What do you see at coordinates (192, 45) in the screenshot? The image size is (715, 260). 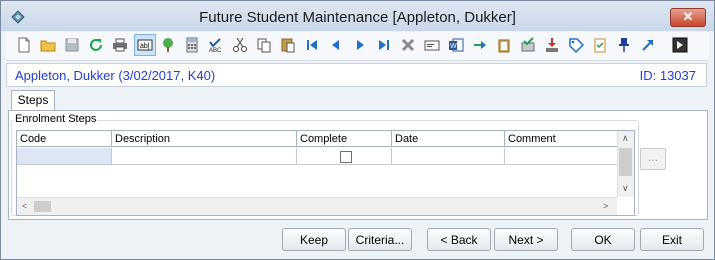 I see `calculator-icon` at bounding box center [192, 45].